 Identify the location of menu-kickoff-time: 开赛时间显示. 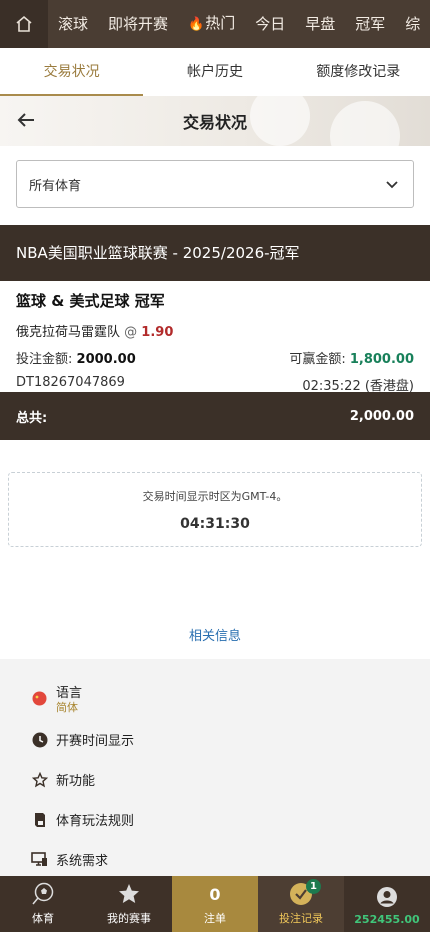
(82, 739).